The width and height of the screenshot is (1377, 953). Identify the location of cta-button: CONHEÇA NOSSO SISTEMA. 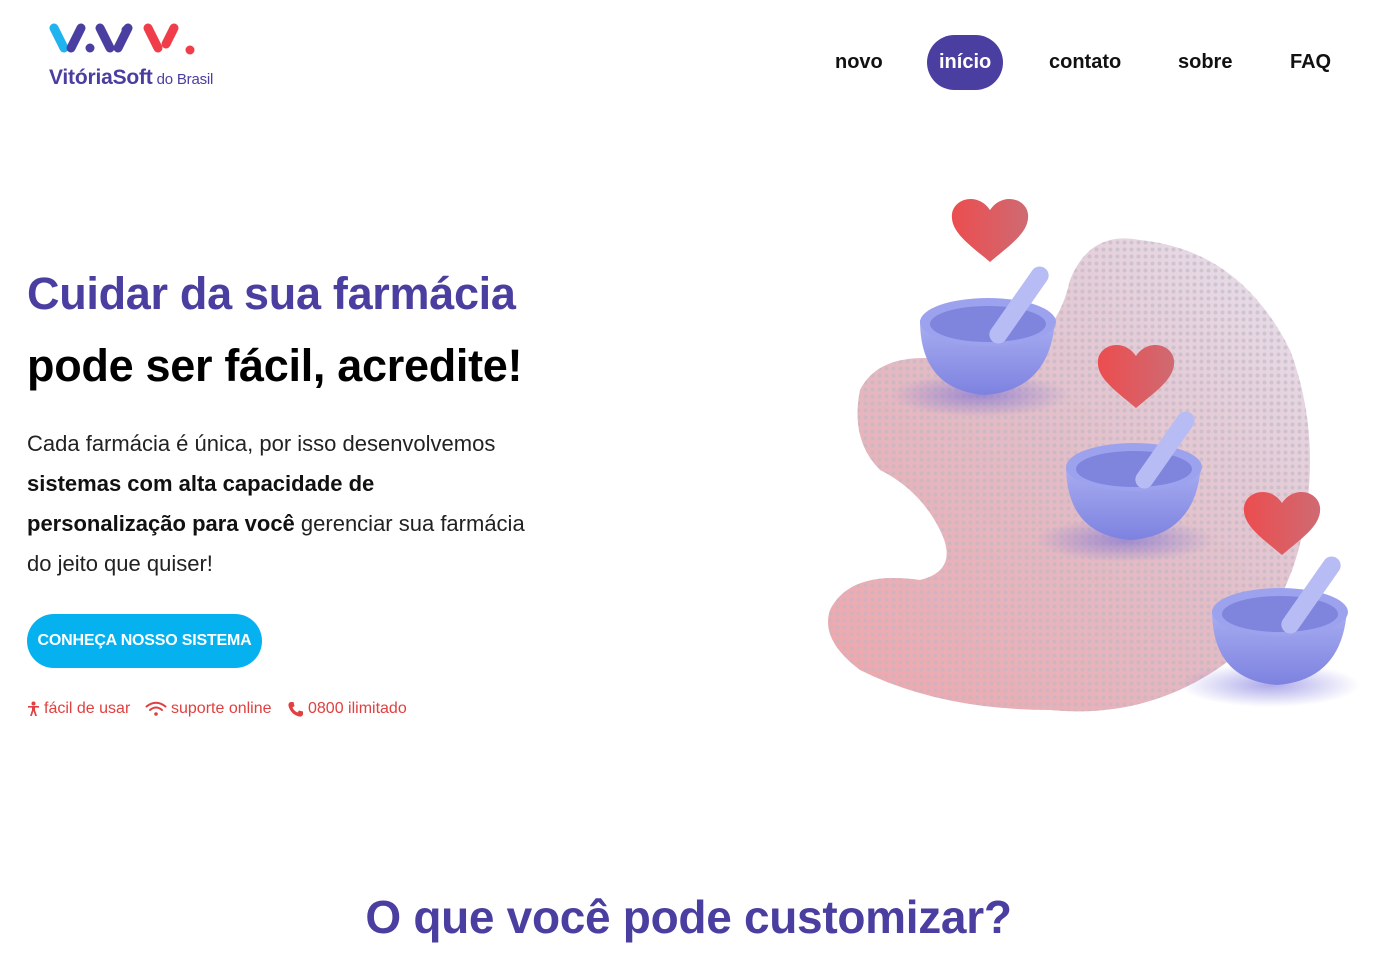
(144, 641).